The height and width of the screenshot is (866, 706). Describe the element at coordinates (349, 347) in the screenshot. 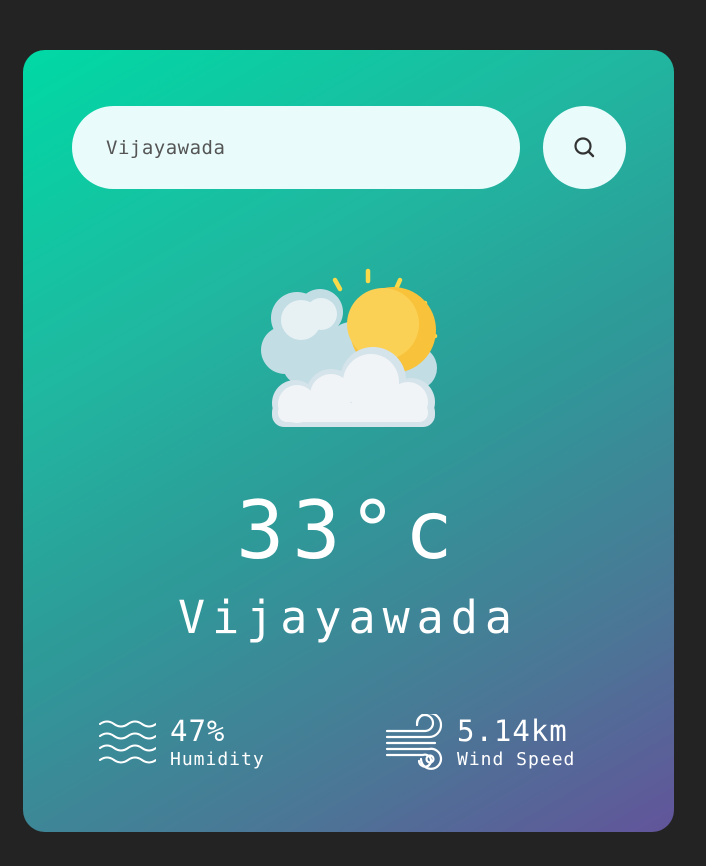

I see `partly-cloudy-sun-icon` at that location.